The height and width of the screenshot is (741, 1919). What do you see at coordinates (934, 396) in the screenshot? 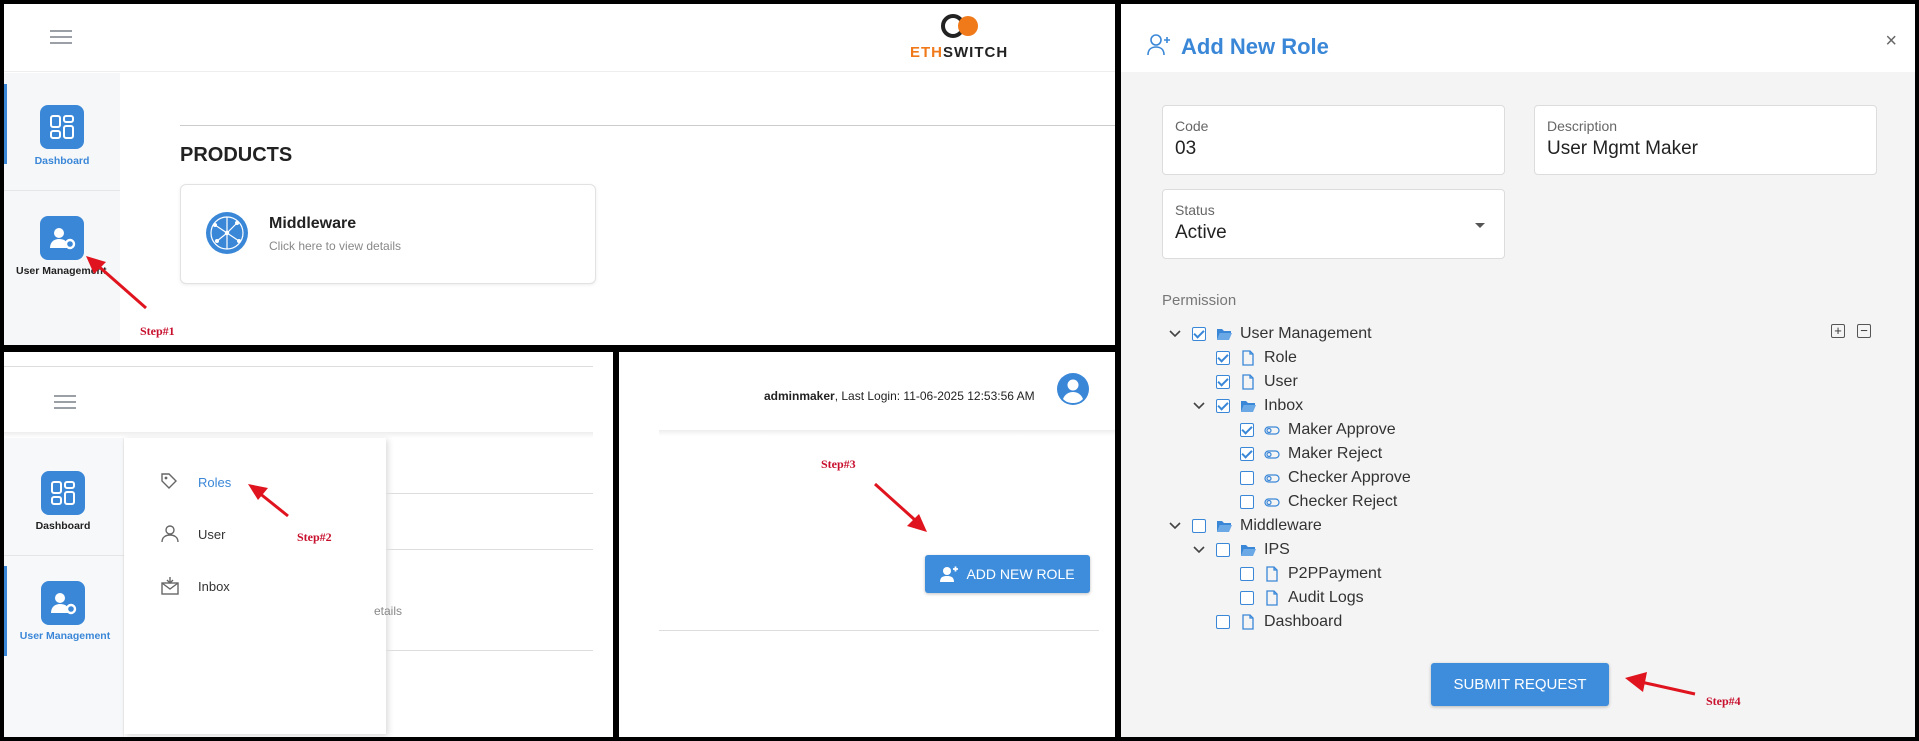
I see `last-login: , Last Login: 11-06-2025 12:53:56 AM` at bounding box center [934, 396].